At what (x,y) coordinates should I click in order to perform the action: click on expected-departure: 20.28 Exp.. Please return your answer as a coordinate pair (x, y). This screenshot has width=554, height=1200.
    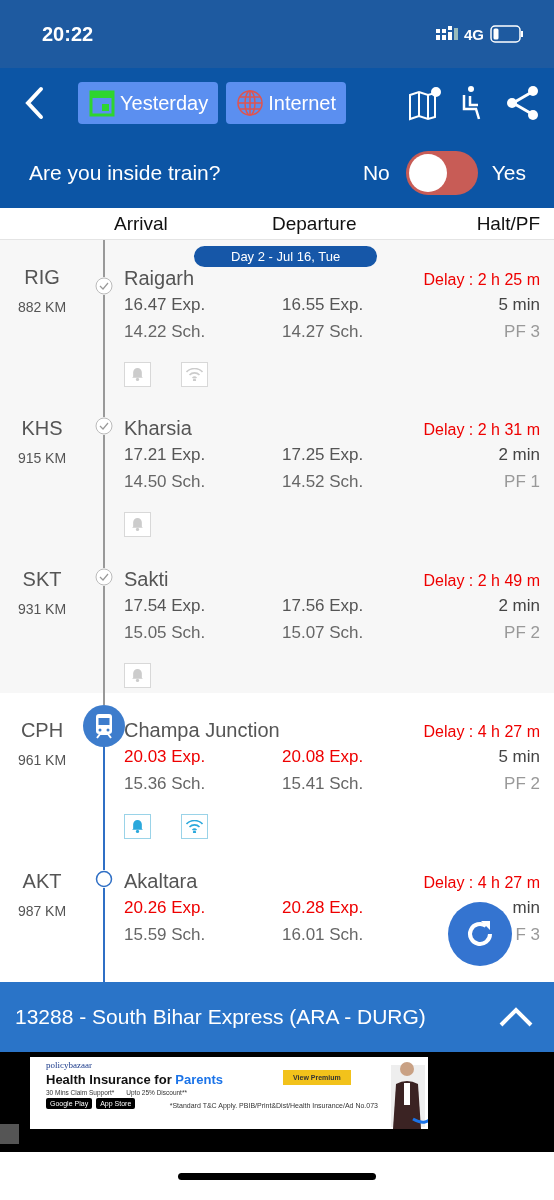
    Looking at the image, I should click on (323, 908).